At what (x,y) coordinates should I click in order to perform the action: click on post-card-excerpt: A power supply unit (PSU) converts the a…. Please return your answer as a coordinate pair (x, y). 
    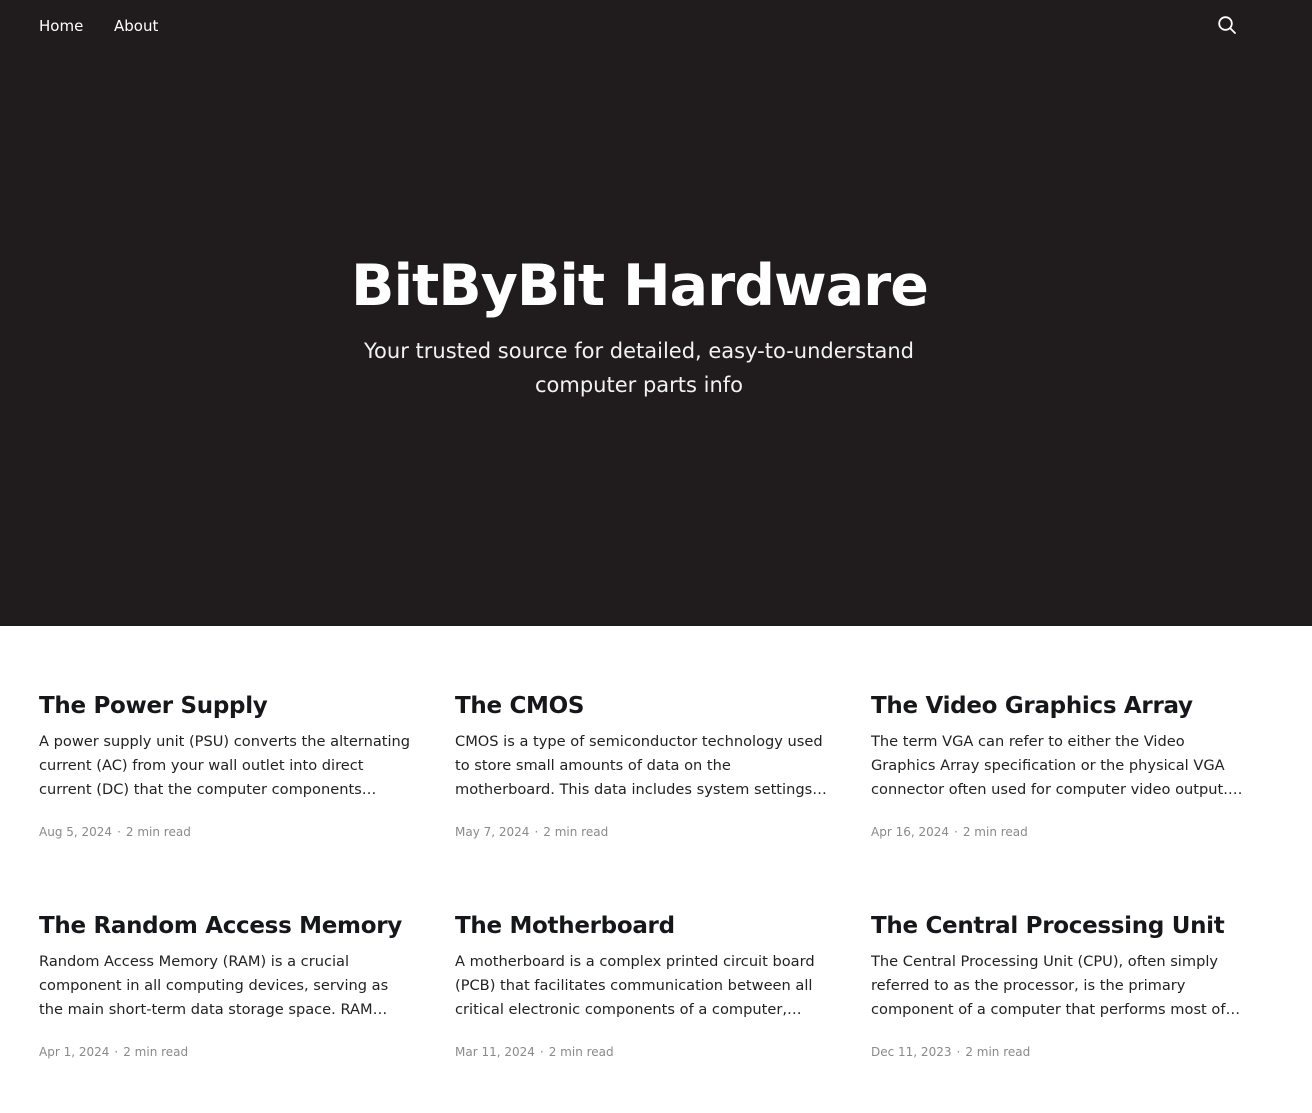
    Looking at the image, I should click on (225, 765).